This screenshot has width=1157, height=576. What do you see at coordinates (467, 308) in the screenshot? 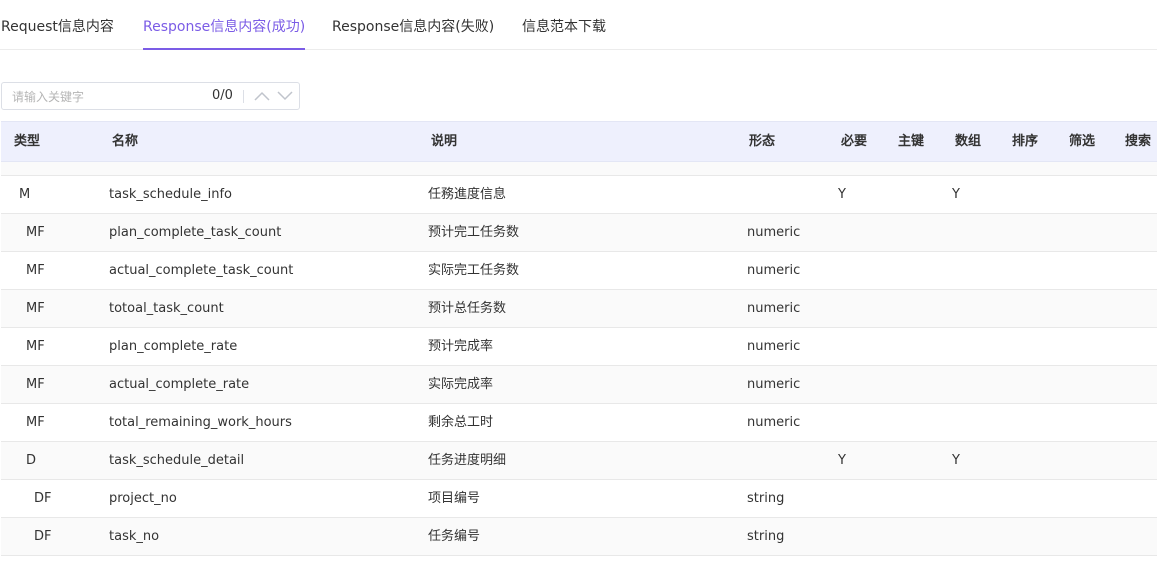
I see `cell-description: 预计总任务数` at bounding box center [467, 308].